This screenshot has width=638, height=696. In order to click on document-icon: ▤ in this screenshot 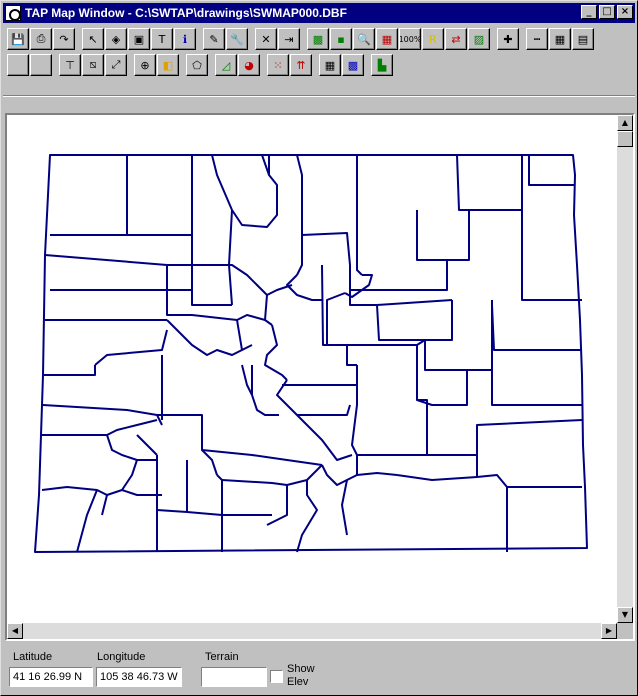, I will do `click(583, 39)`.